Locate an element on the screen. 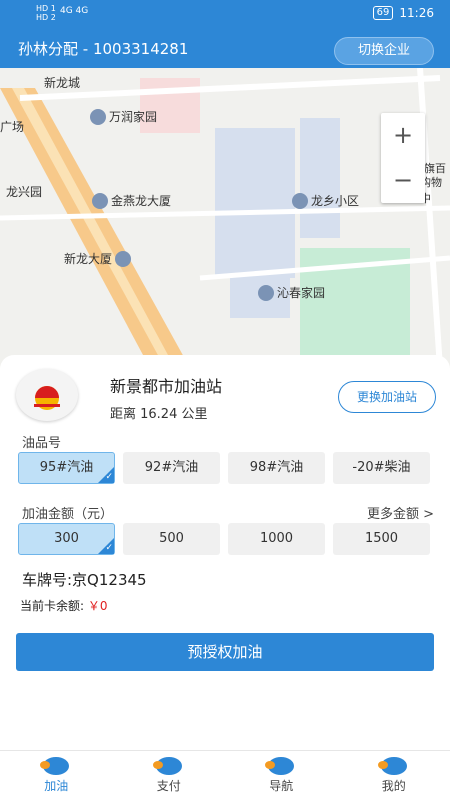 The width and height of the screenshot is (450, 801). preauth-fuel-button: 预授权加油 is located at coordinates (225, 652).